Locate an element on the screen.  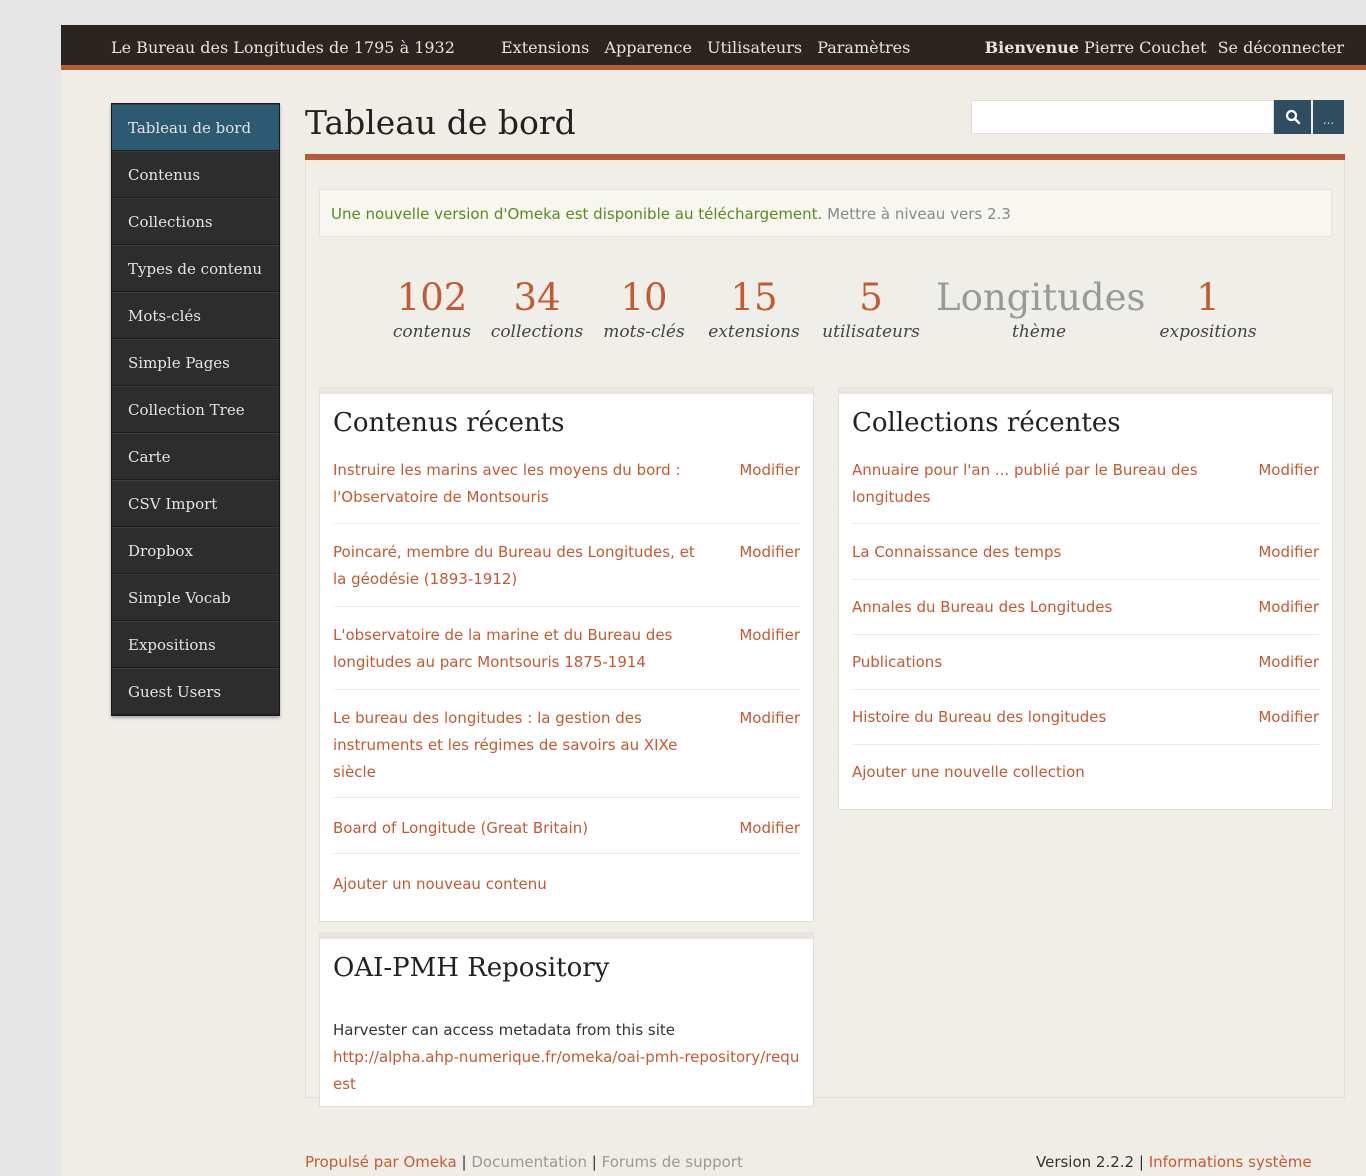
user-name-link: Pierre Couchet is located at coordinates (1145, 47).